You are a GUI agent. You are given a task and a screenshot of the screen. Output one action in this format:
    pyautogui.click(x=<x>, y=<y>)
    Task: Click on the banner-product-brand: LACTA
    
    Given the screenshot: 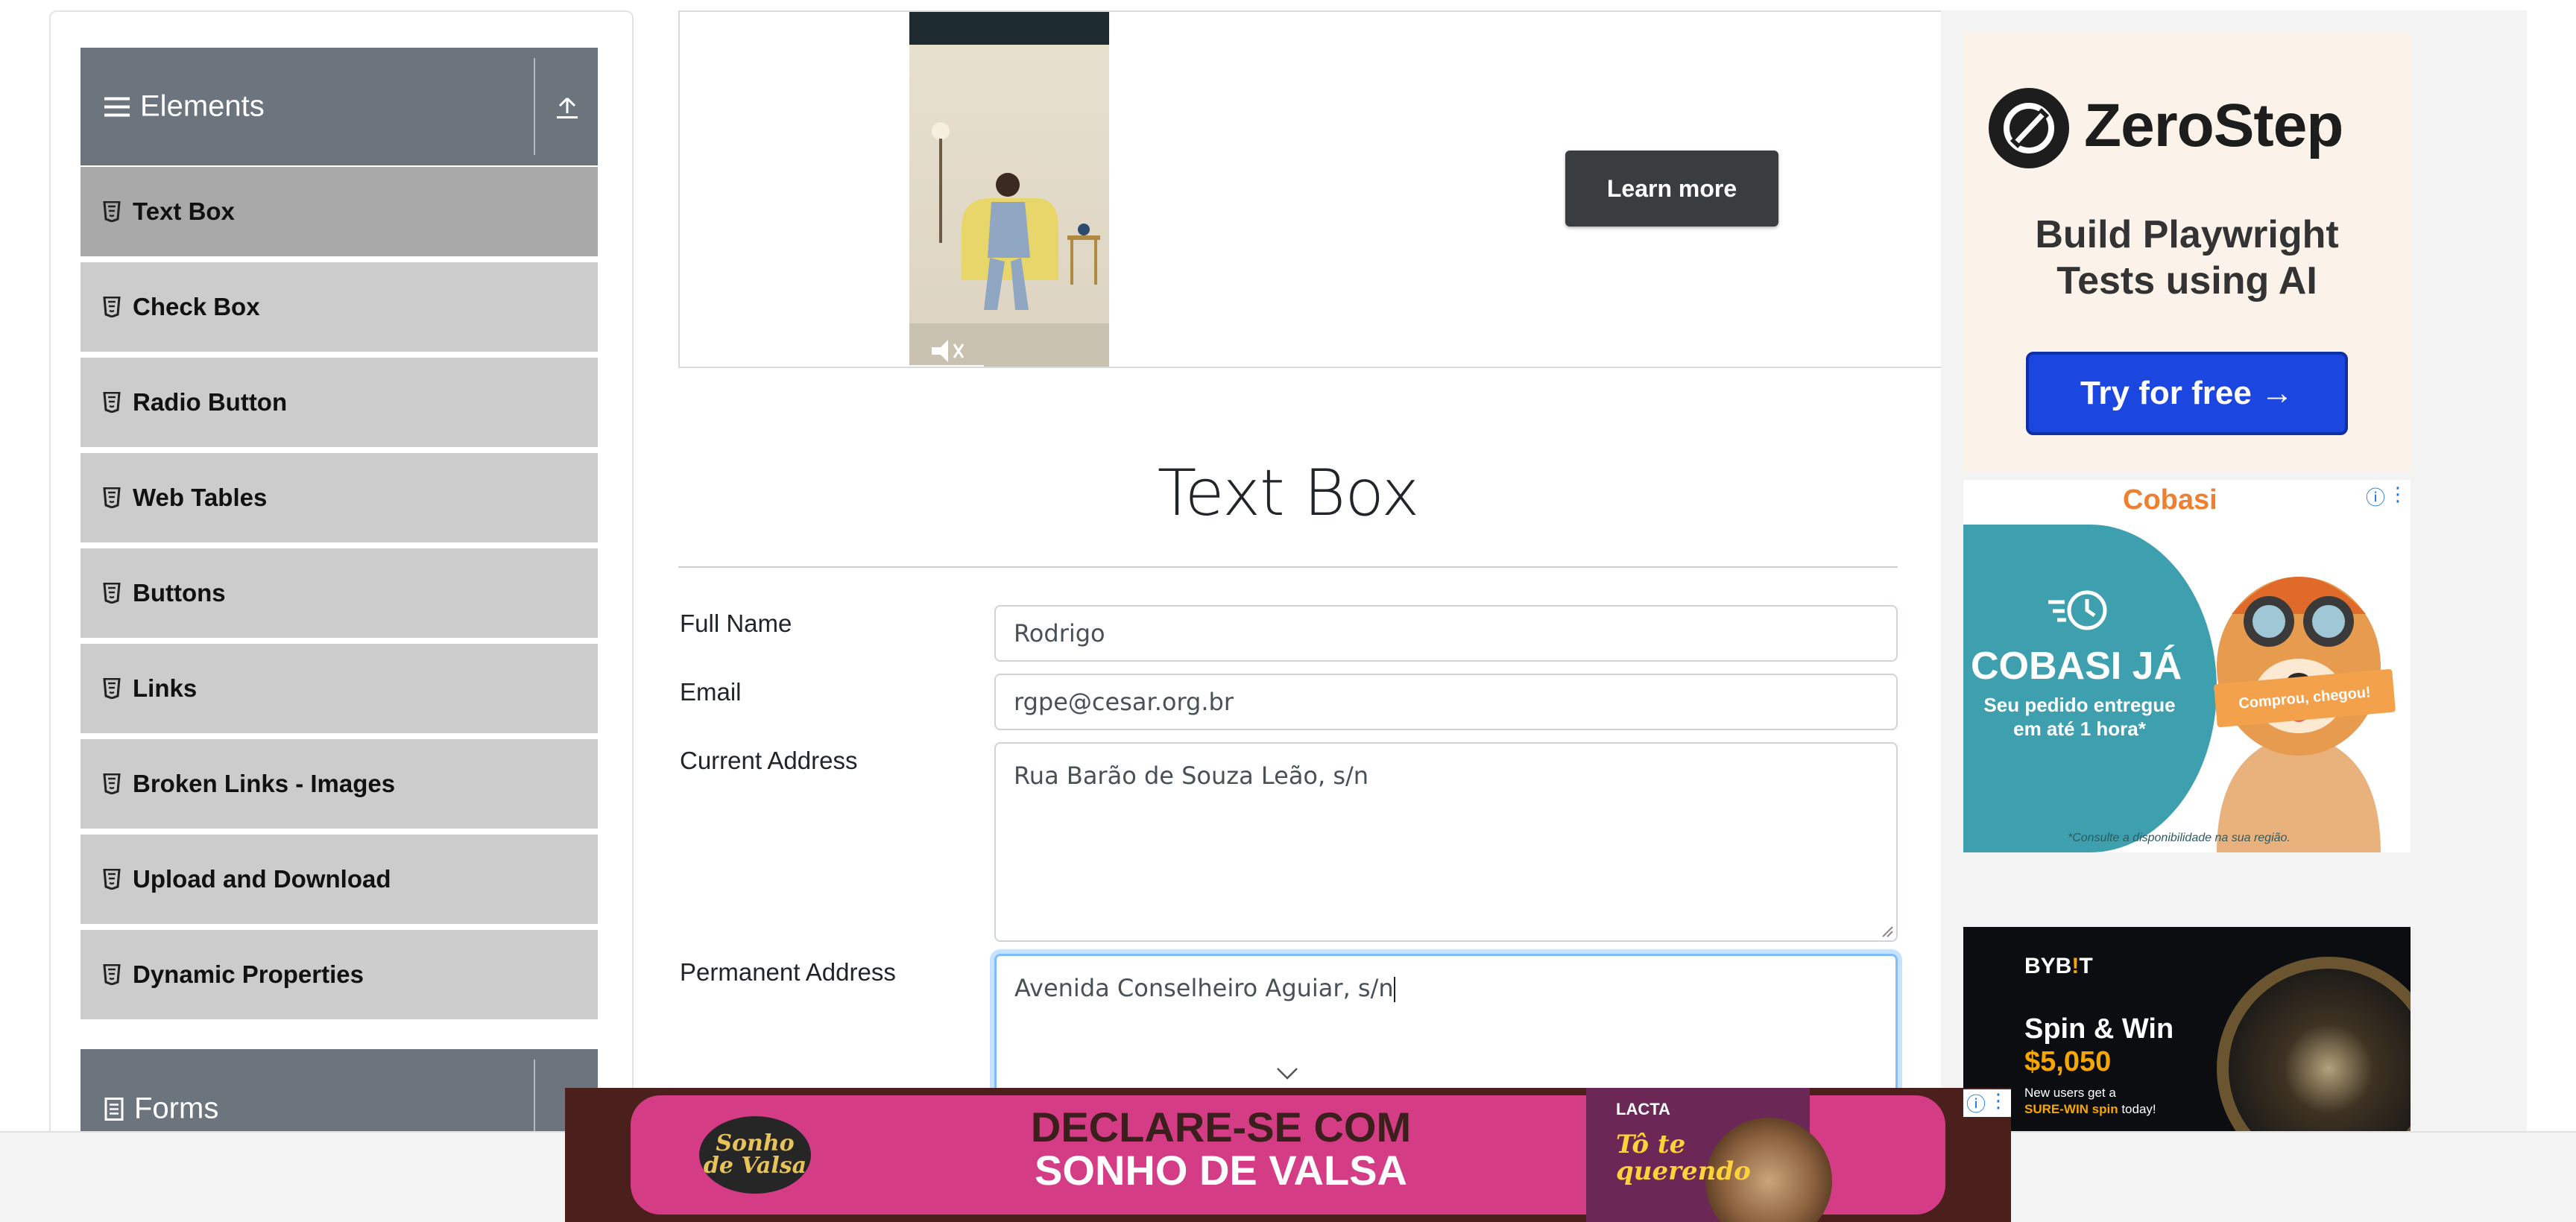 What is the action you would take?
    pyautogui.click(x=1643, y=1109)
    